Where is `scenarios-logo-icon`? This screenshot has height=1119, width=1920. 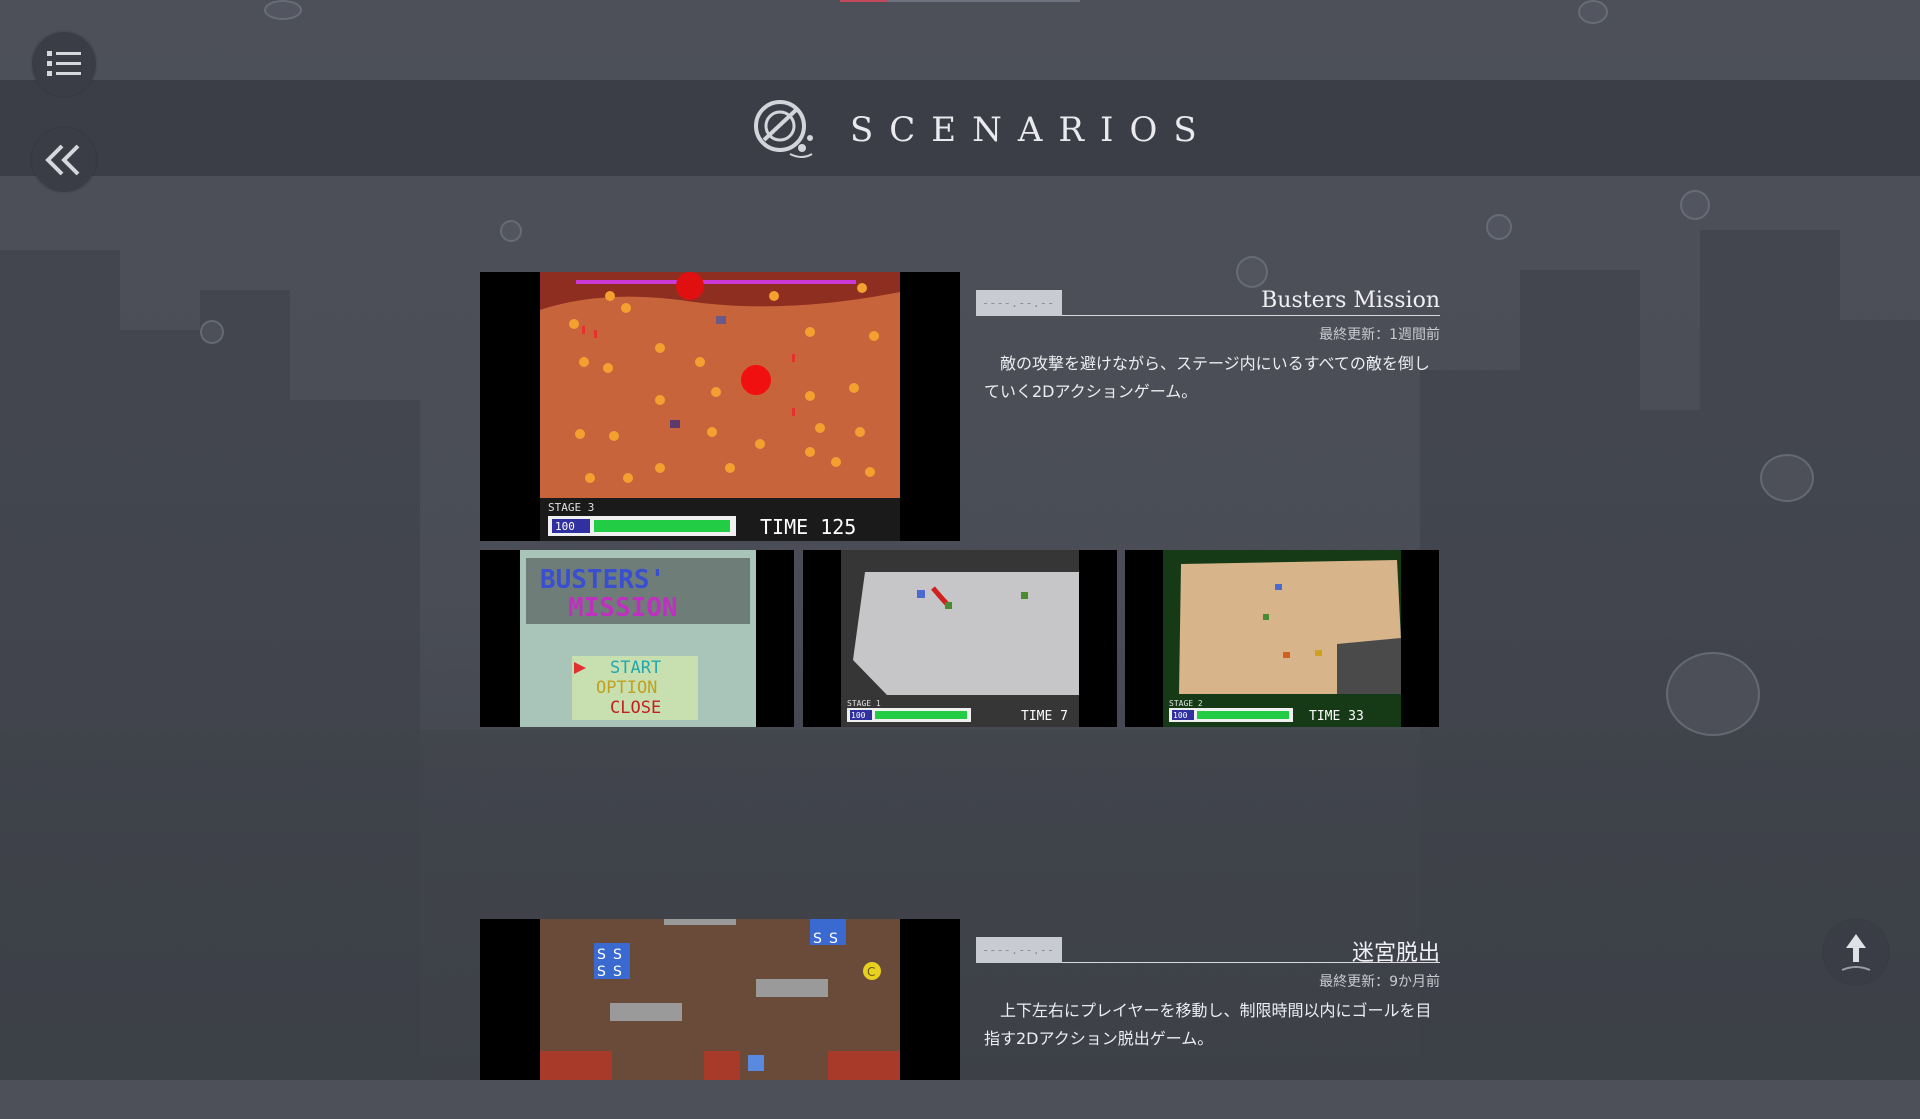 scenarios-logo-icon is located at coordinates (783, 129).